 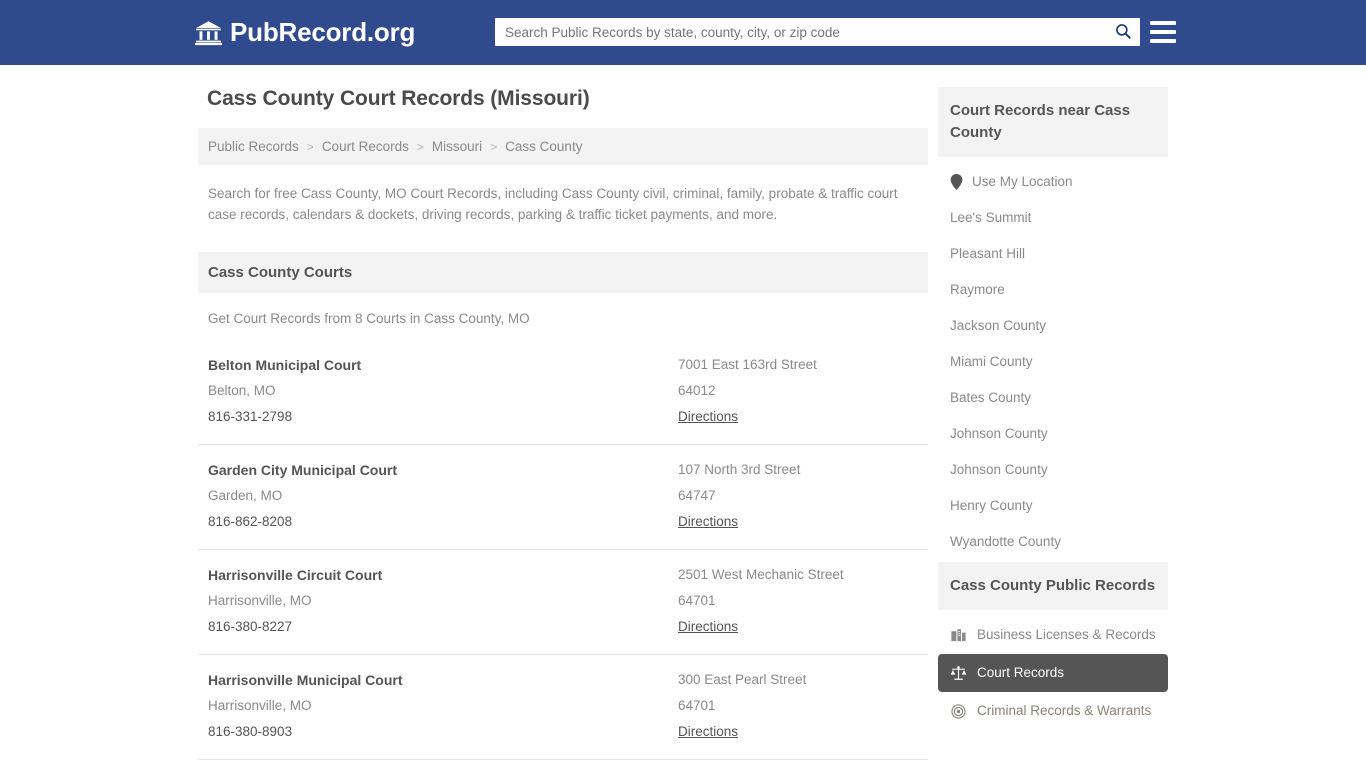 I want to click on scales-of-justice-icon, so click(x=958, y=673).